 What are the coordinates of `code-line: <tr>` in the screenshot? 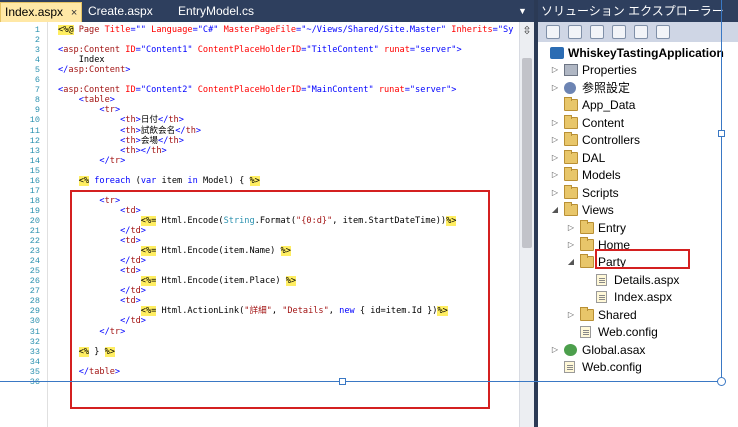 It's located at (89, 110).